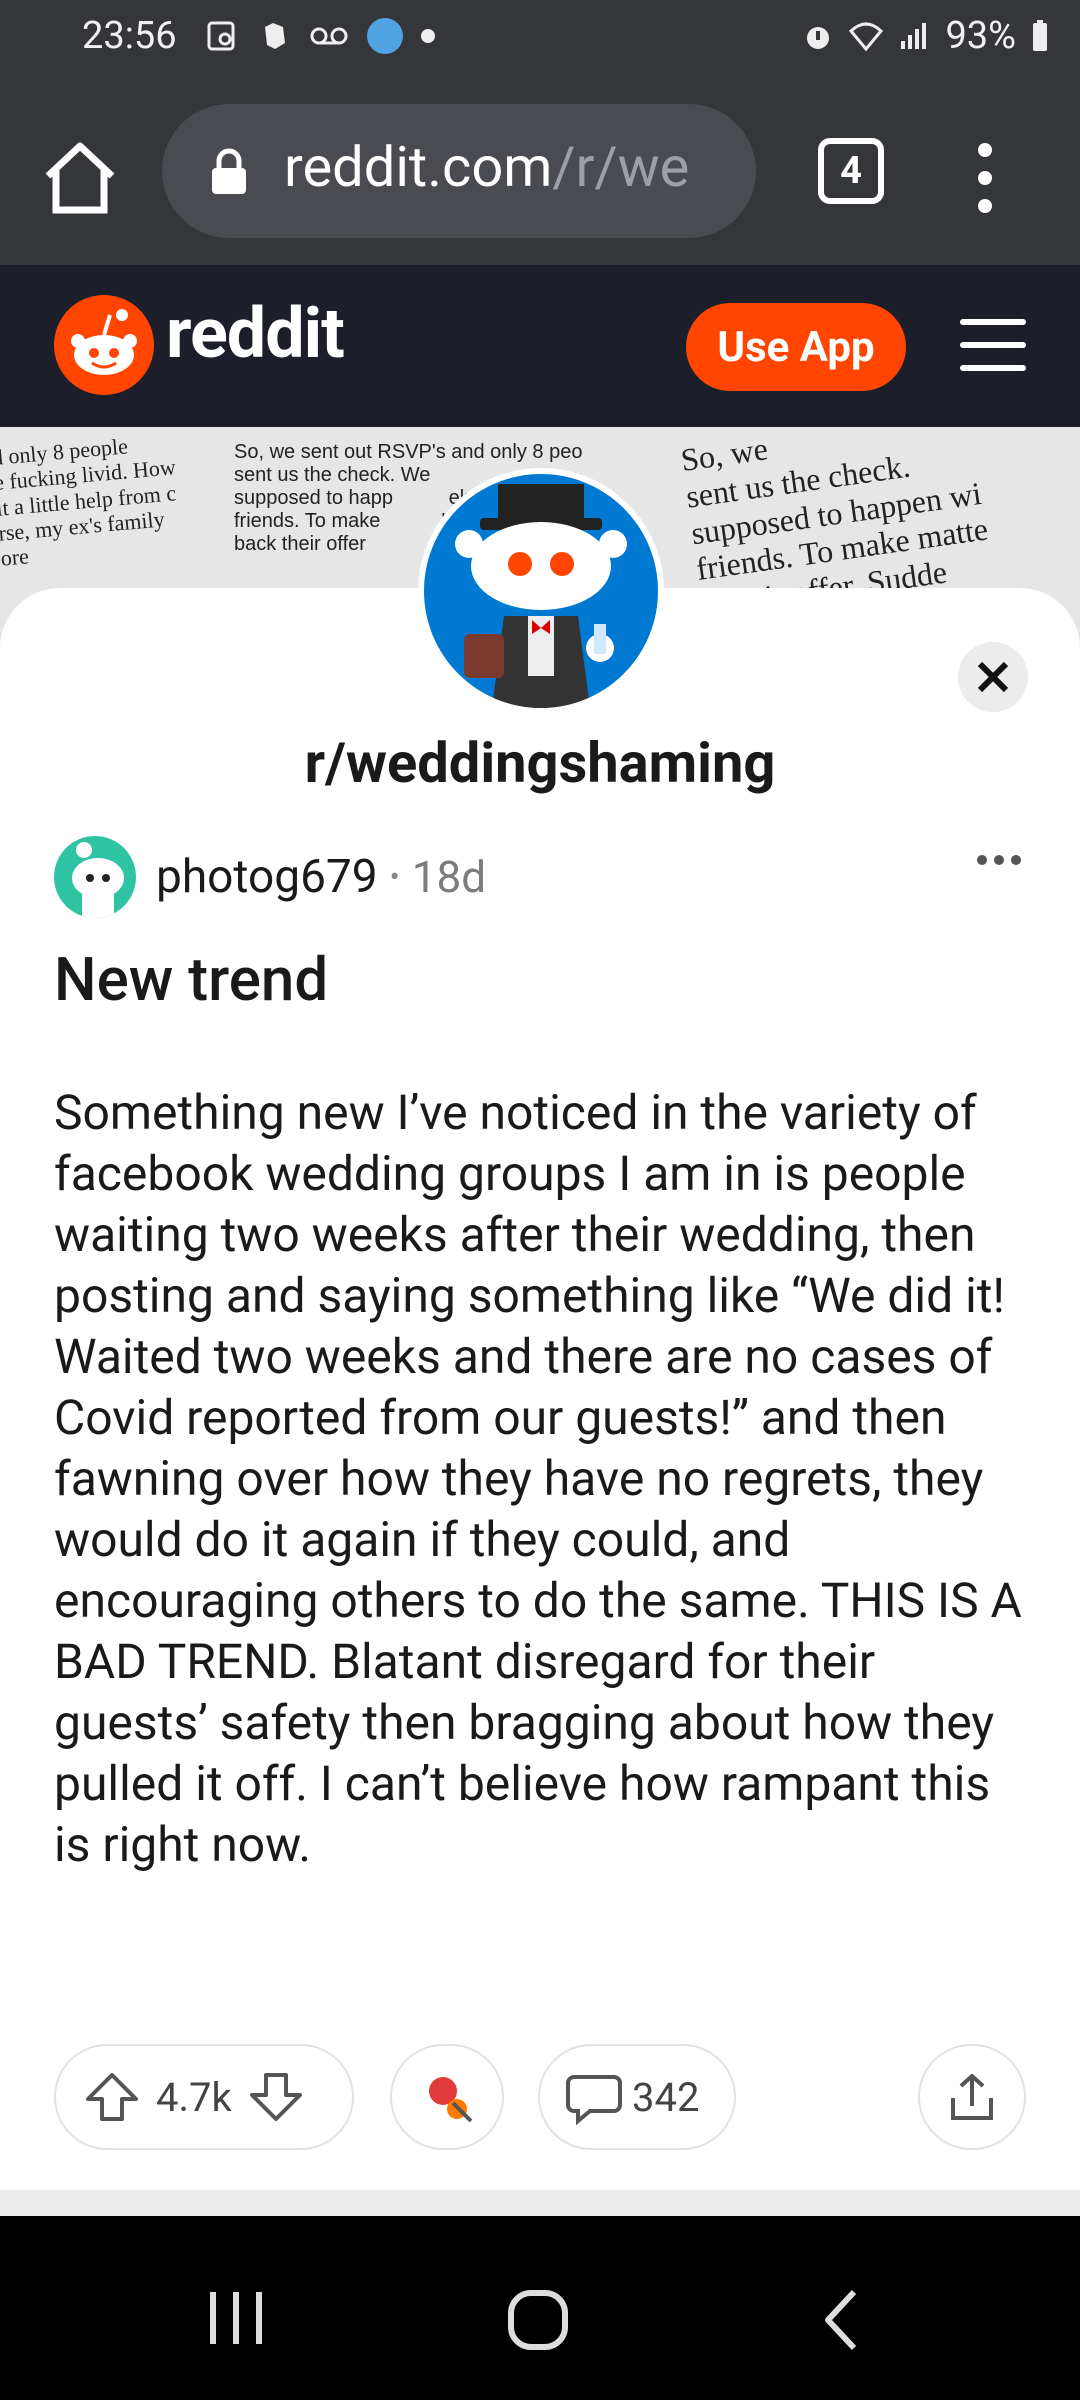  What do you see at coordinates (418, 167) in the screenshot?
I see `url-host: reddit.com` at bounding box center [418, 167].